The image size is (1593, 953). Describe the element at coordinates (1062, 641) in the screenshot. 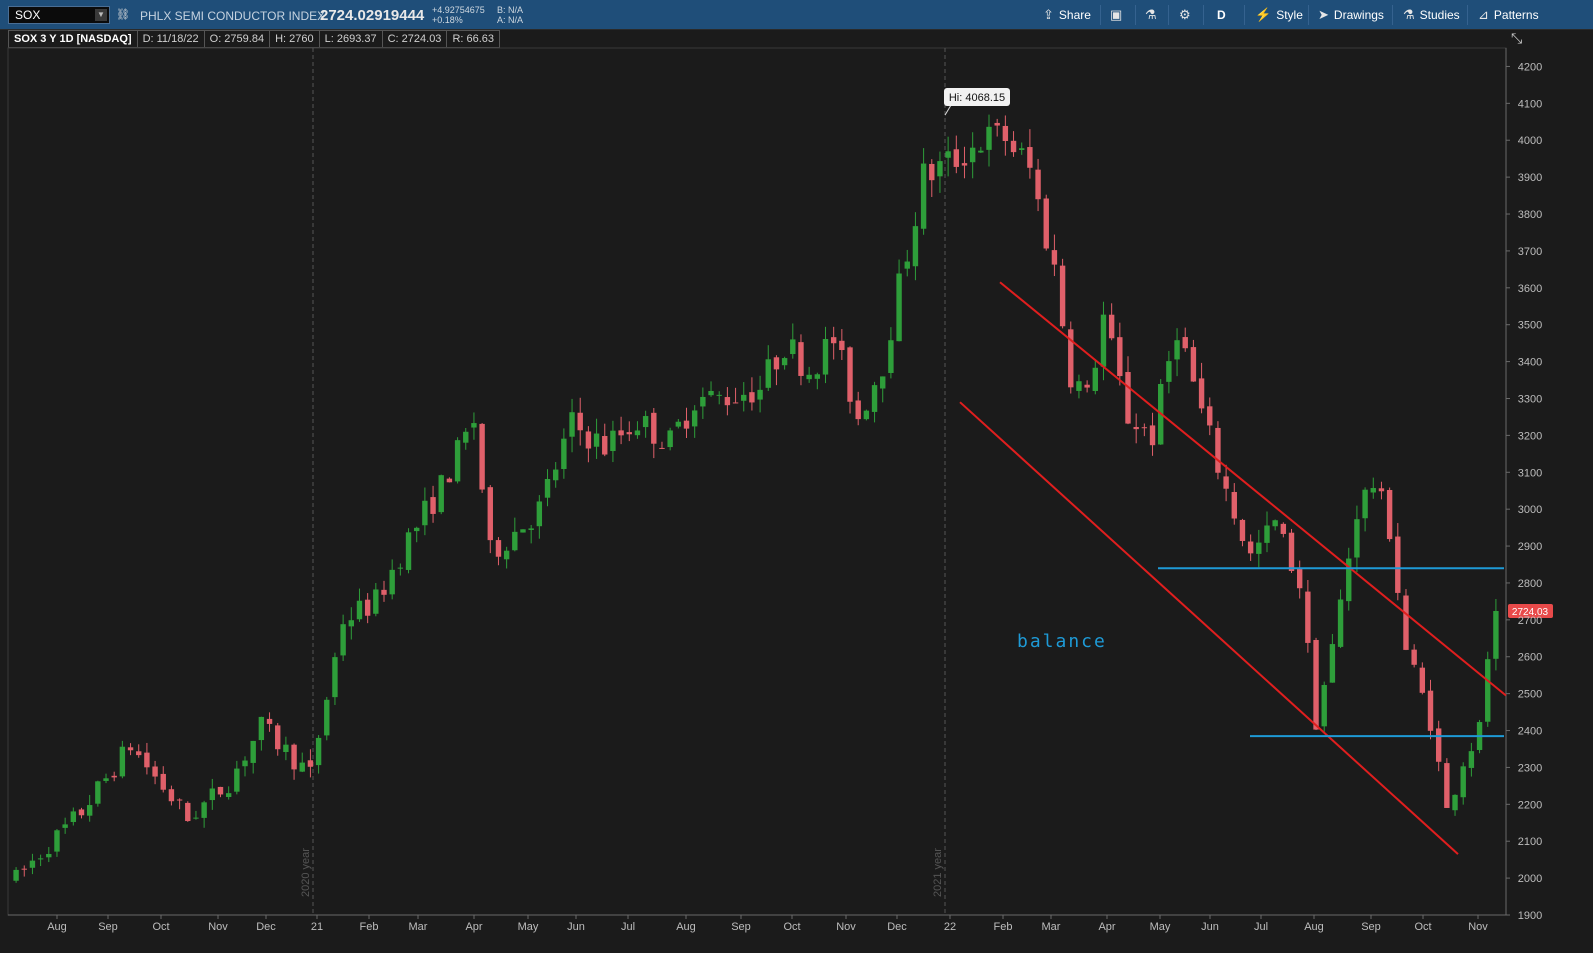

I see `balance-annotation: balance` at that location.